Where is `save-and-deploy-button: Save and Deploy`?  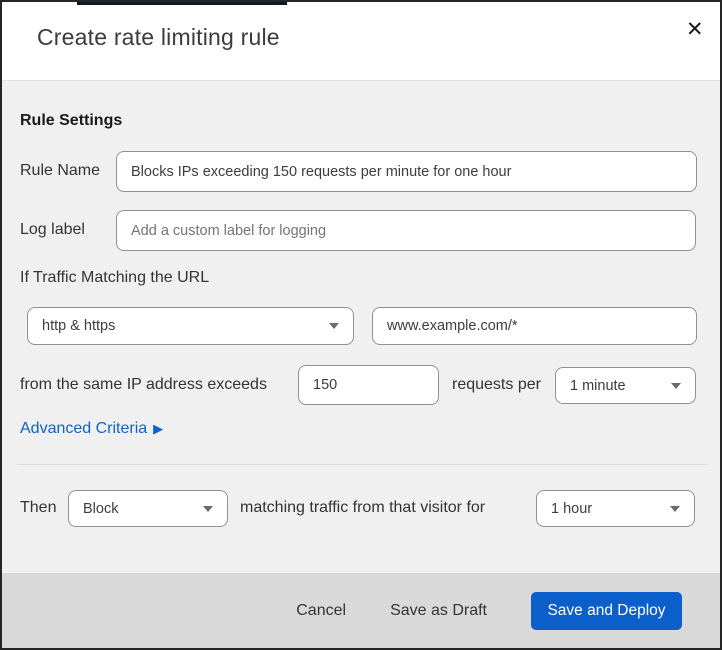
save-and-deploy-button: Save and Deploy is located at coordinates (606, 610).